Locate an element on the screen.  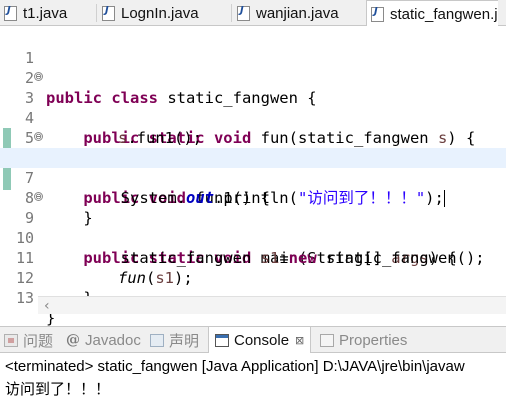
code-line: 12 } is located at coordinates (253, 277).